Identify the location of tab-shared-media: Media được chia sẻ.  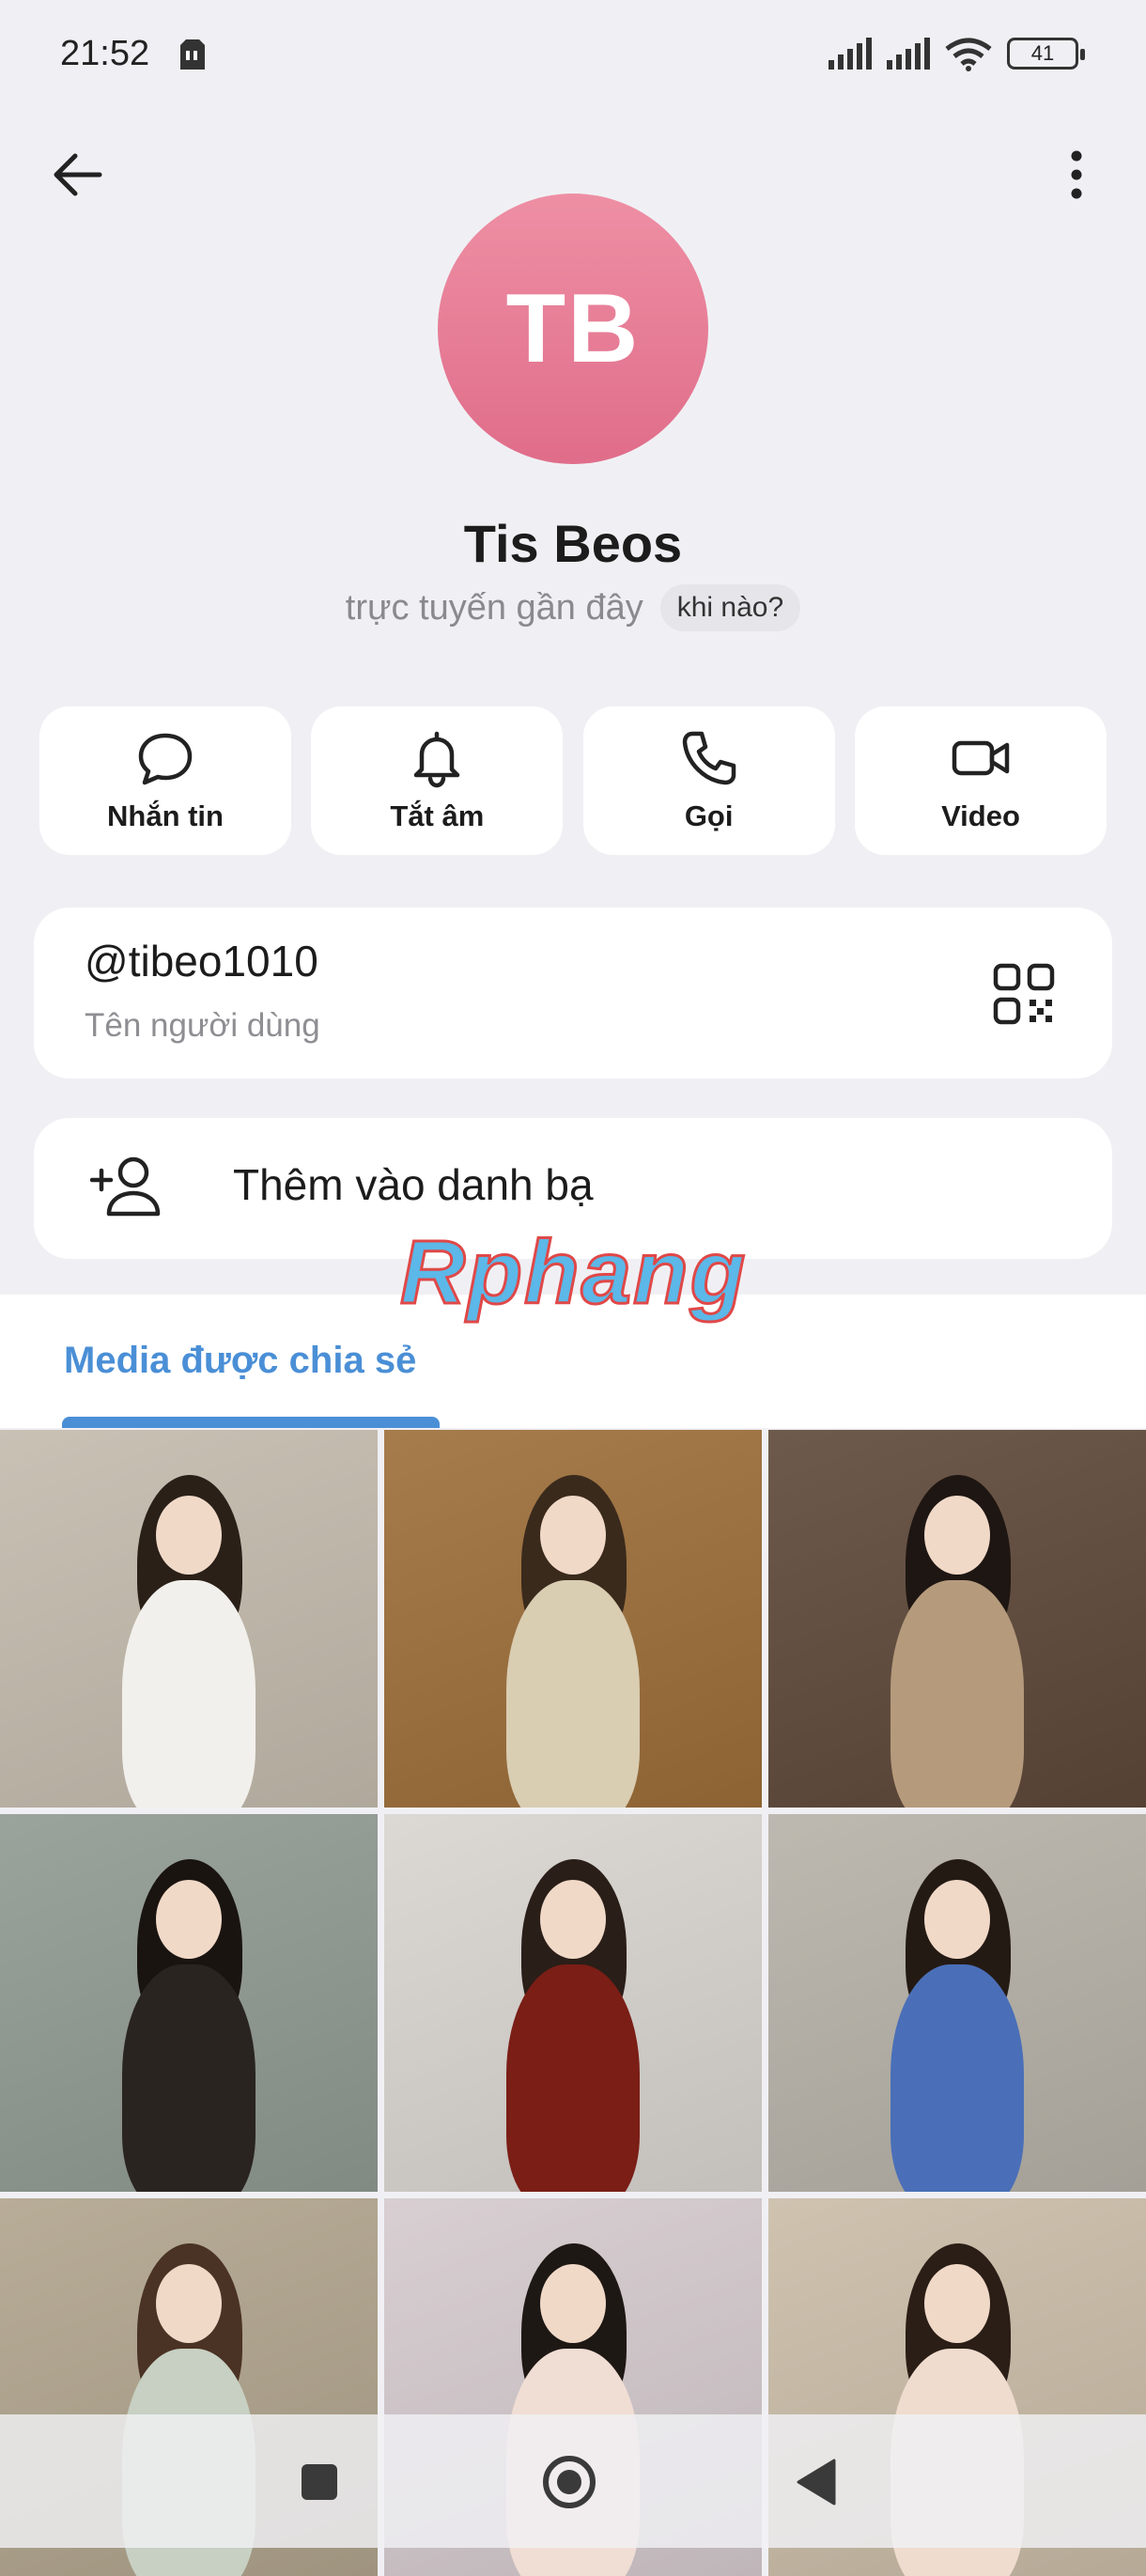
(240, 1361).